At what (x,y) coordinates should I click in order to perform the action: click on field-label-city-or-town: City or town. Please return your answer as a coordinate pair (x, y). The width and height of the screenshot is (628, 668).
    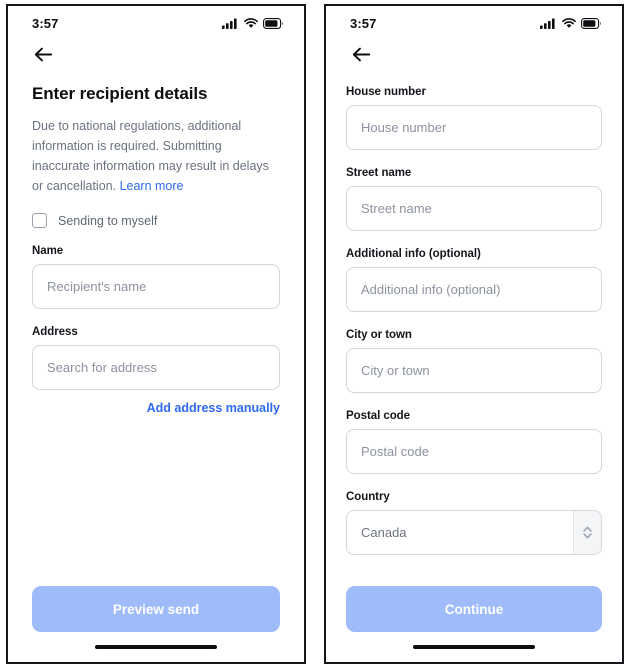
    Looking at the image, I should click on (379, 335).